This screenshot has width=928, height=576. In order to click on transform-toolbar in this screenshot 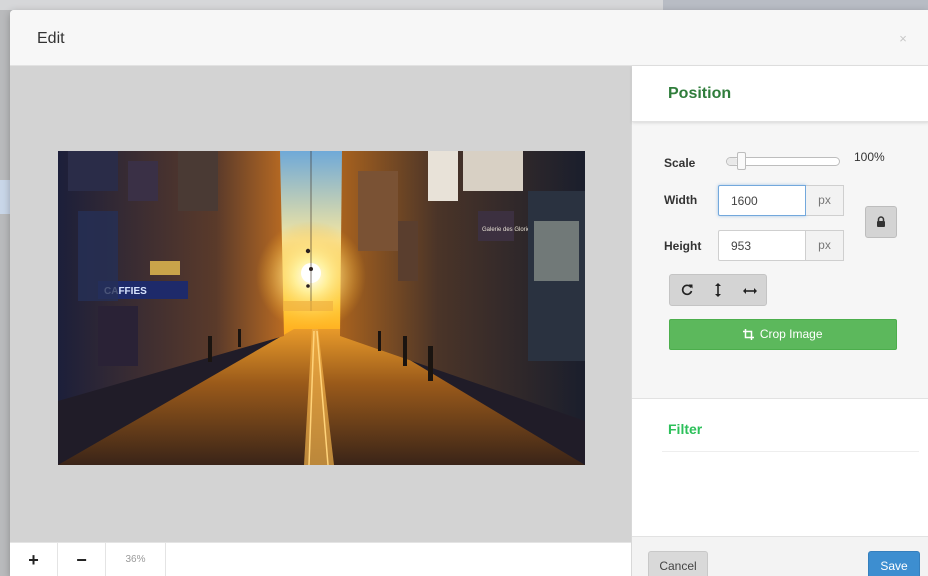, I will do `click(718, 290)`.